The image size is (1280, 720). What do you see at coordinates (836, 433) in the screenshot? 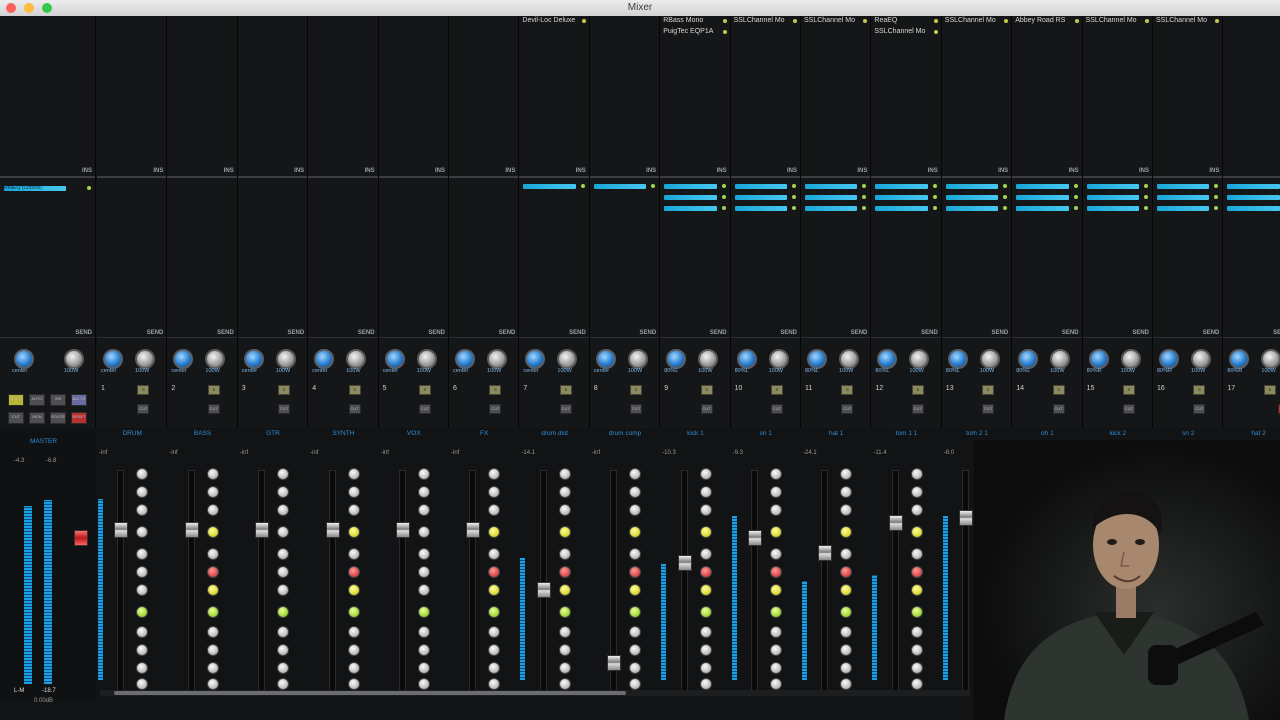
I see `channel-name: hat 1` at bounding box center [836, 433].